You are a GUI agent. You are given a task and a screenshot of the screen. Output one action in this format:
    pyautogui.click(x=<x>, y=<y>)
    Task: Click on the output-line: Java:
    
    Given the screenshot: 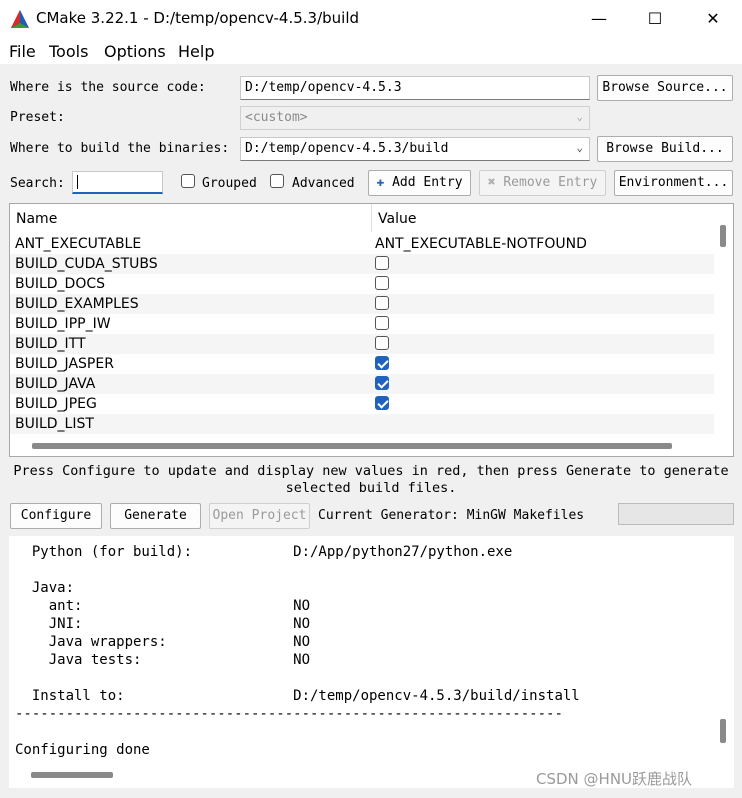 What is the action you would take?
    pyautogui.click(x=45, y=588)
    